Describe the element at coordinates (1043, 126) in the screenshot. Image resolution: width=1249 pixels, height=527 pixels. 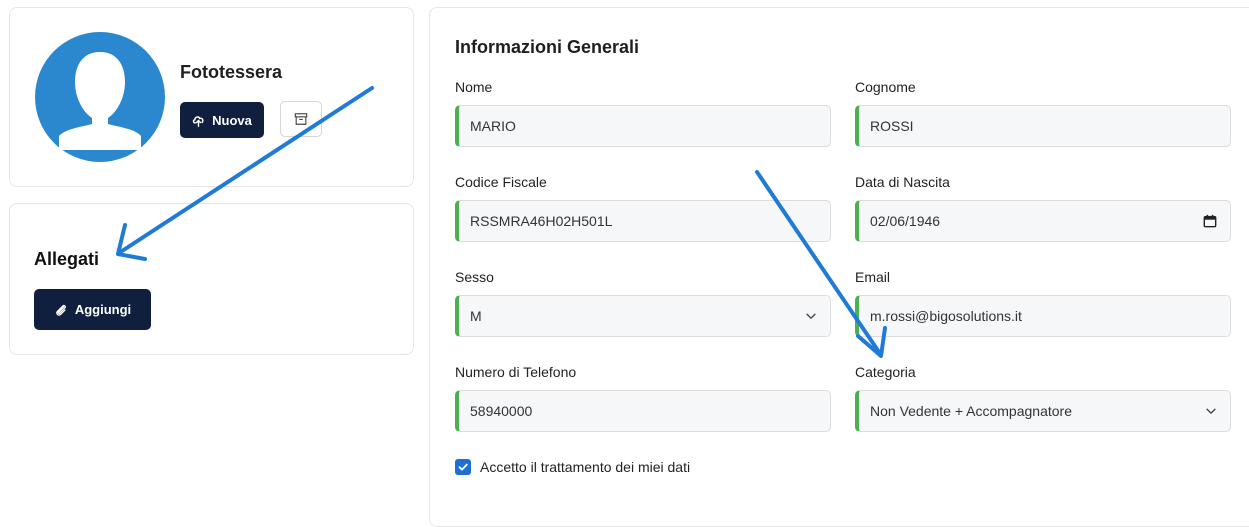
I see `cognome-input: ROSSI` at that location.